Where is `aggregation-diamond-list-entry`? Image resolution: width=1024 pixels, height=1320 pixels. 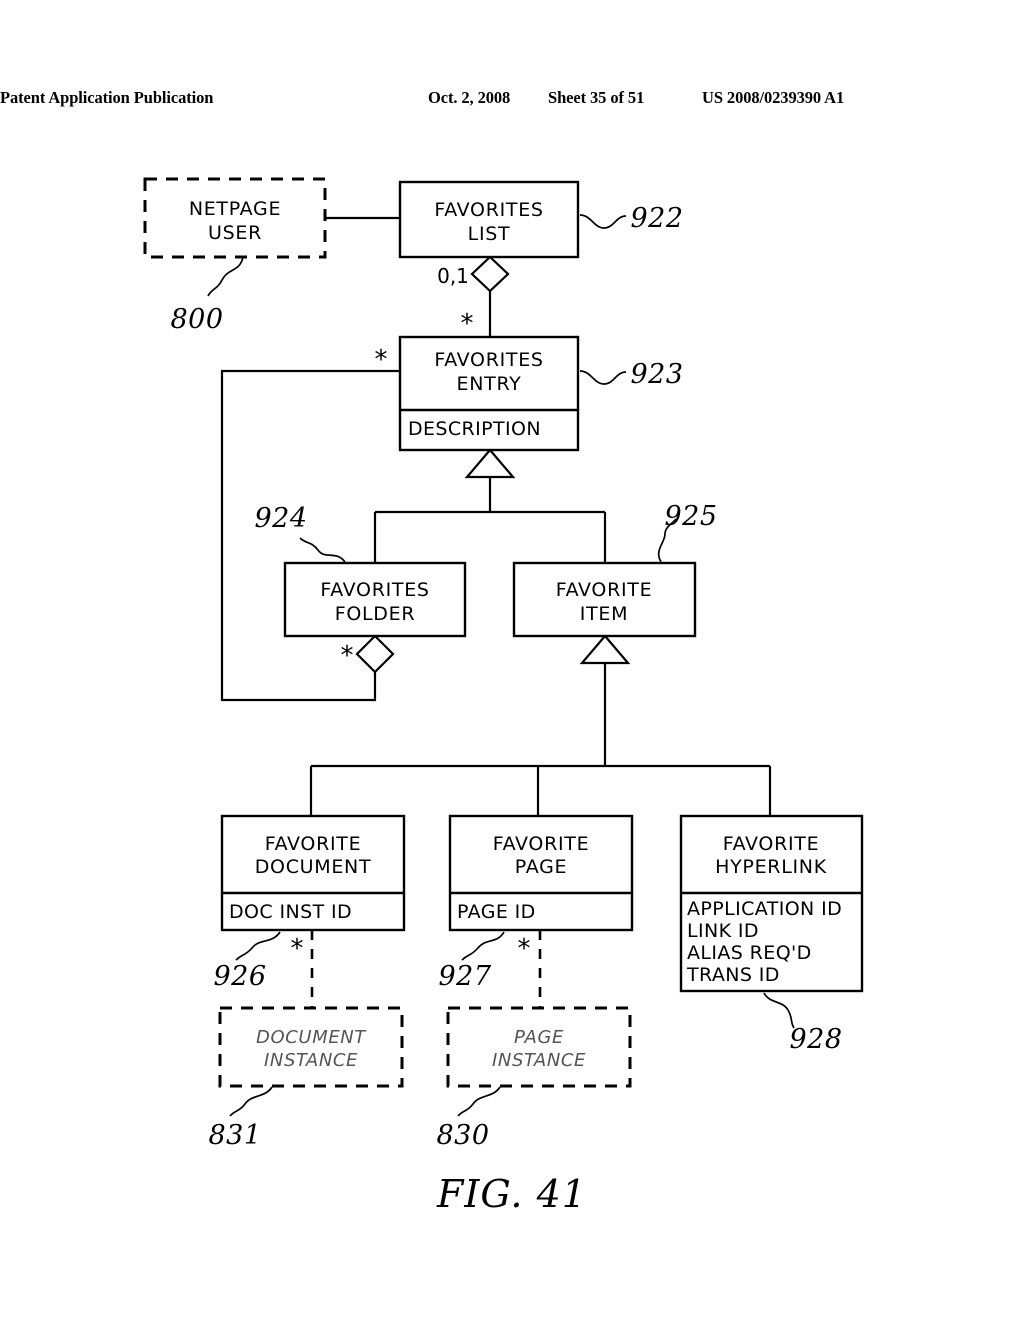
aggregation-diamond-list-entry is located at coordinates (490, 274).